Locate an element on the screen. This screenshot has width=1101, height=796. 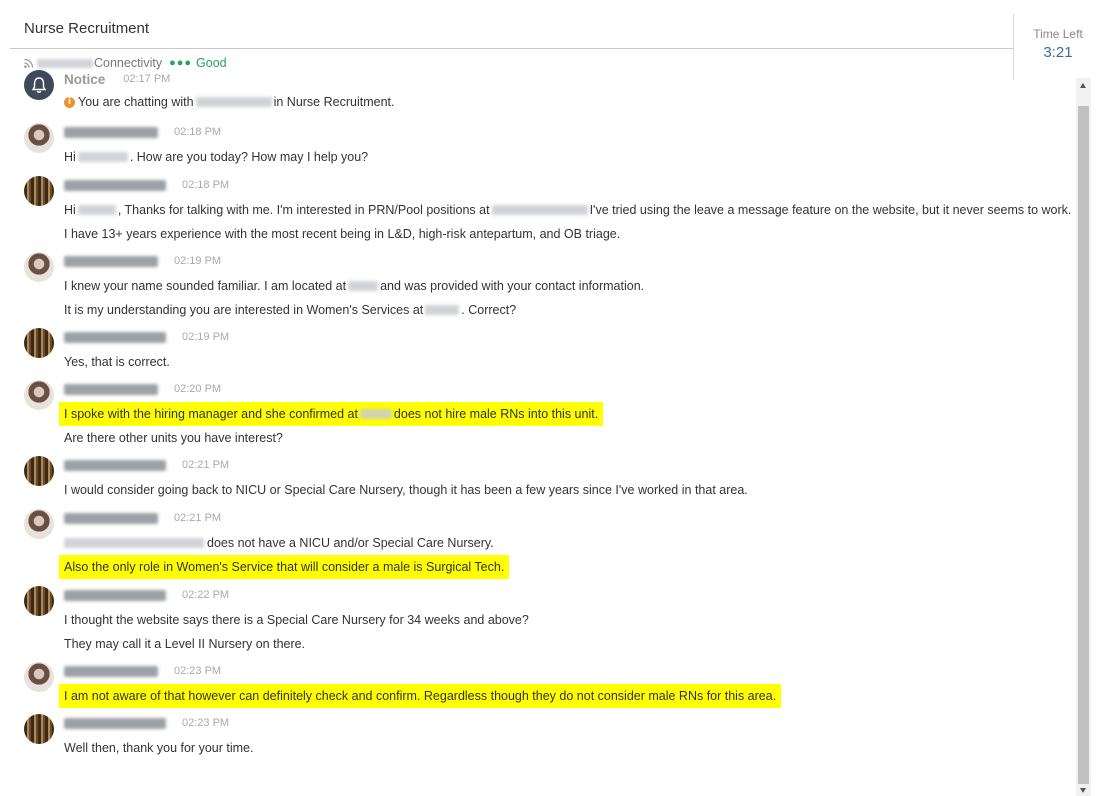
time-left-value: 3:21 is located at coordinates (1058, 52).